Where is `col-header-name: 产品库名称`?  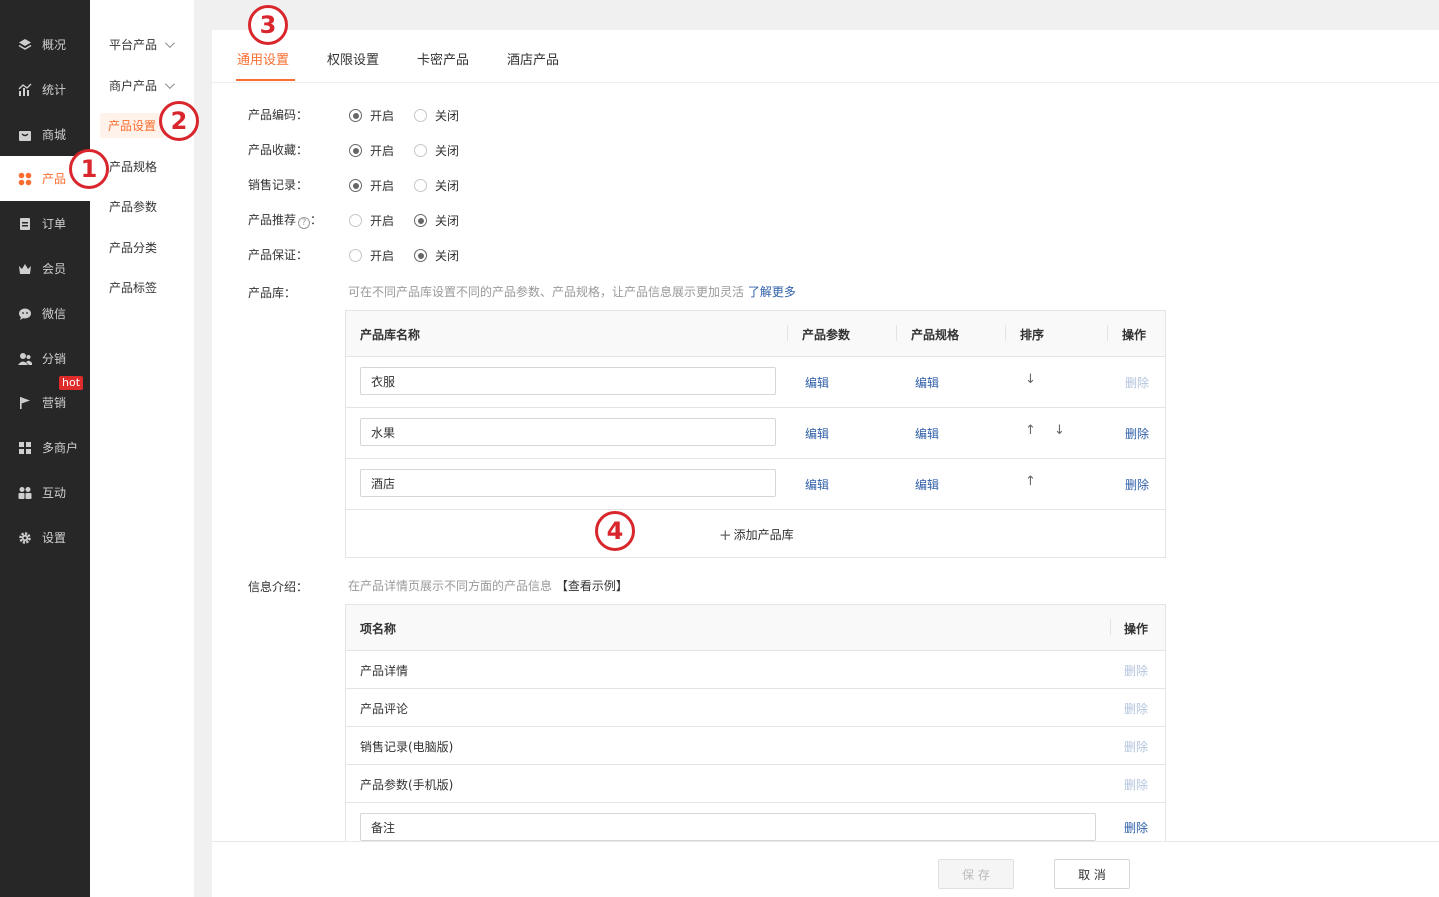 col-header-name: 产品库名称 is located at coordinates (390, 335).